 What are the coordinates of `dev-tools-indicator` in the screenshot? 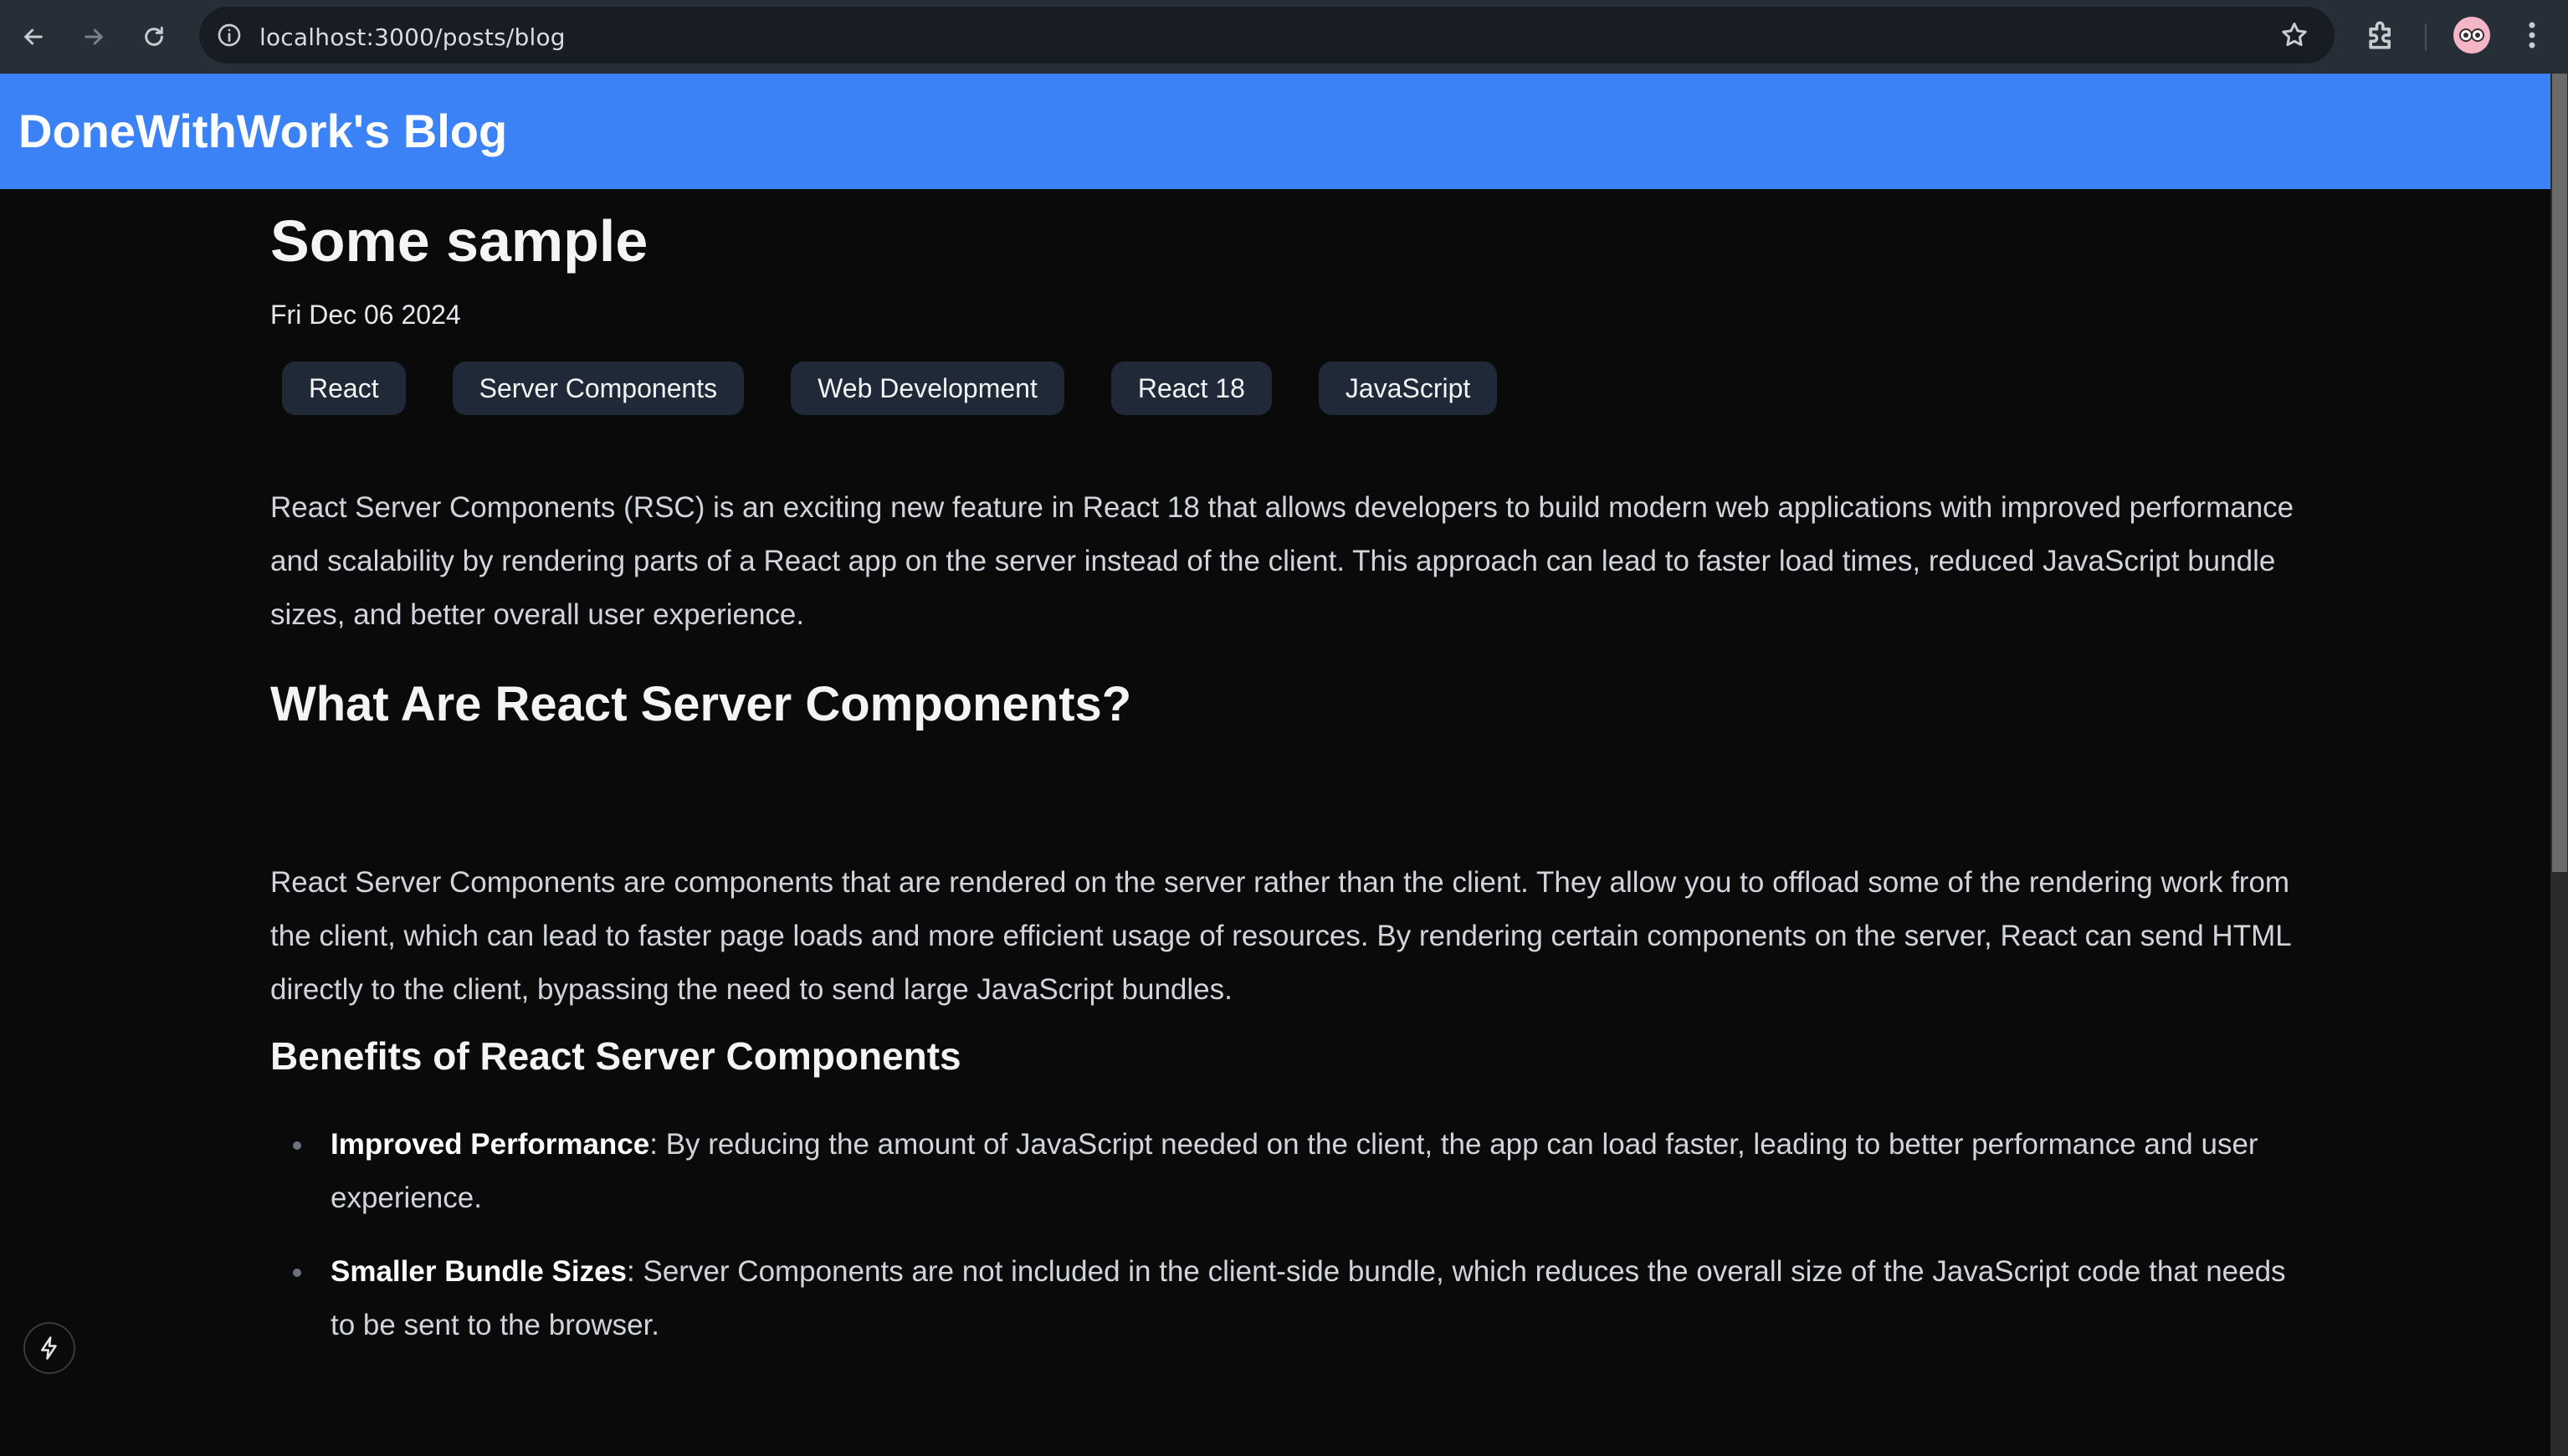 It's located at (49, 1348).